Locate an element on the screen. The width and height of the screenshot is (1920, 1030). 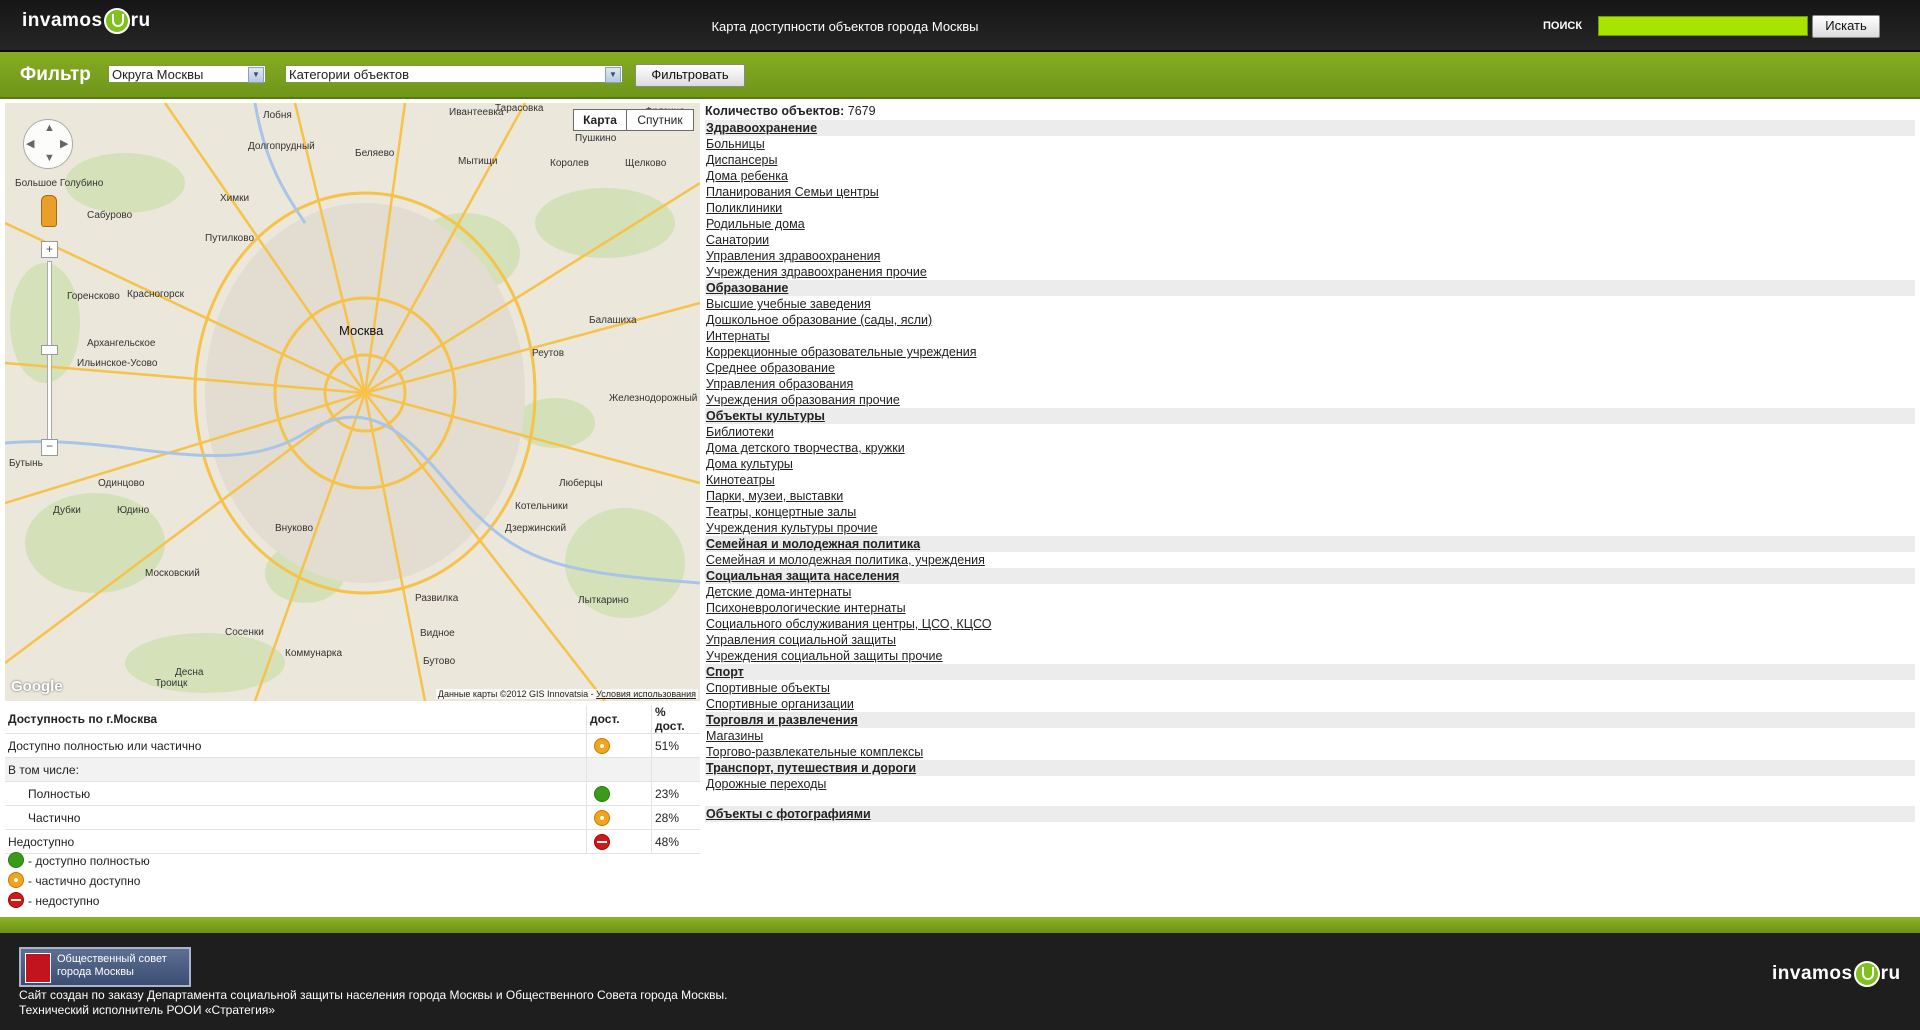
category-item-link: Планирования Семьи центры is located at coordinates (1310, 192).